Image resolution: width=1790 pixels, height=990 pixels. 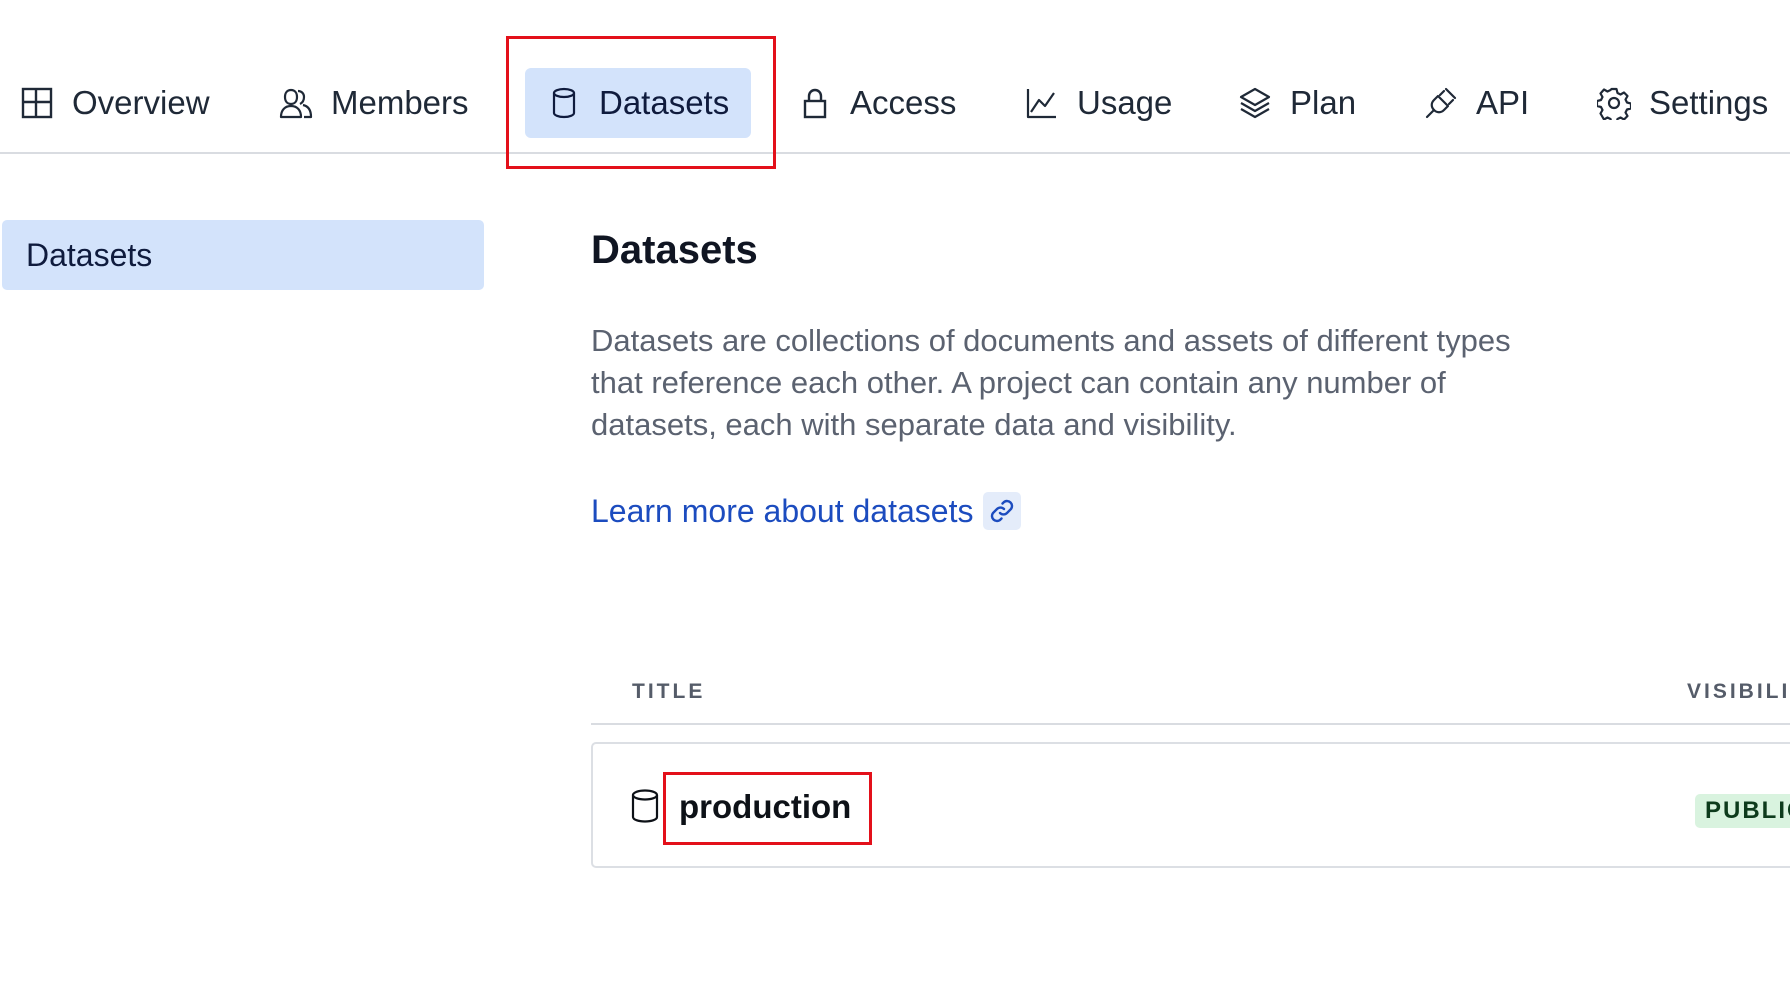 What do you see at coordinates (37, 103) in the screenshot?
I see `layout-icon` at bounding box center [37, 103].